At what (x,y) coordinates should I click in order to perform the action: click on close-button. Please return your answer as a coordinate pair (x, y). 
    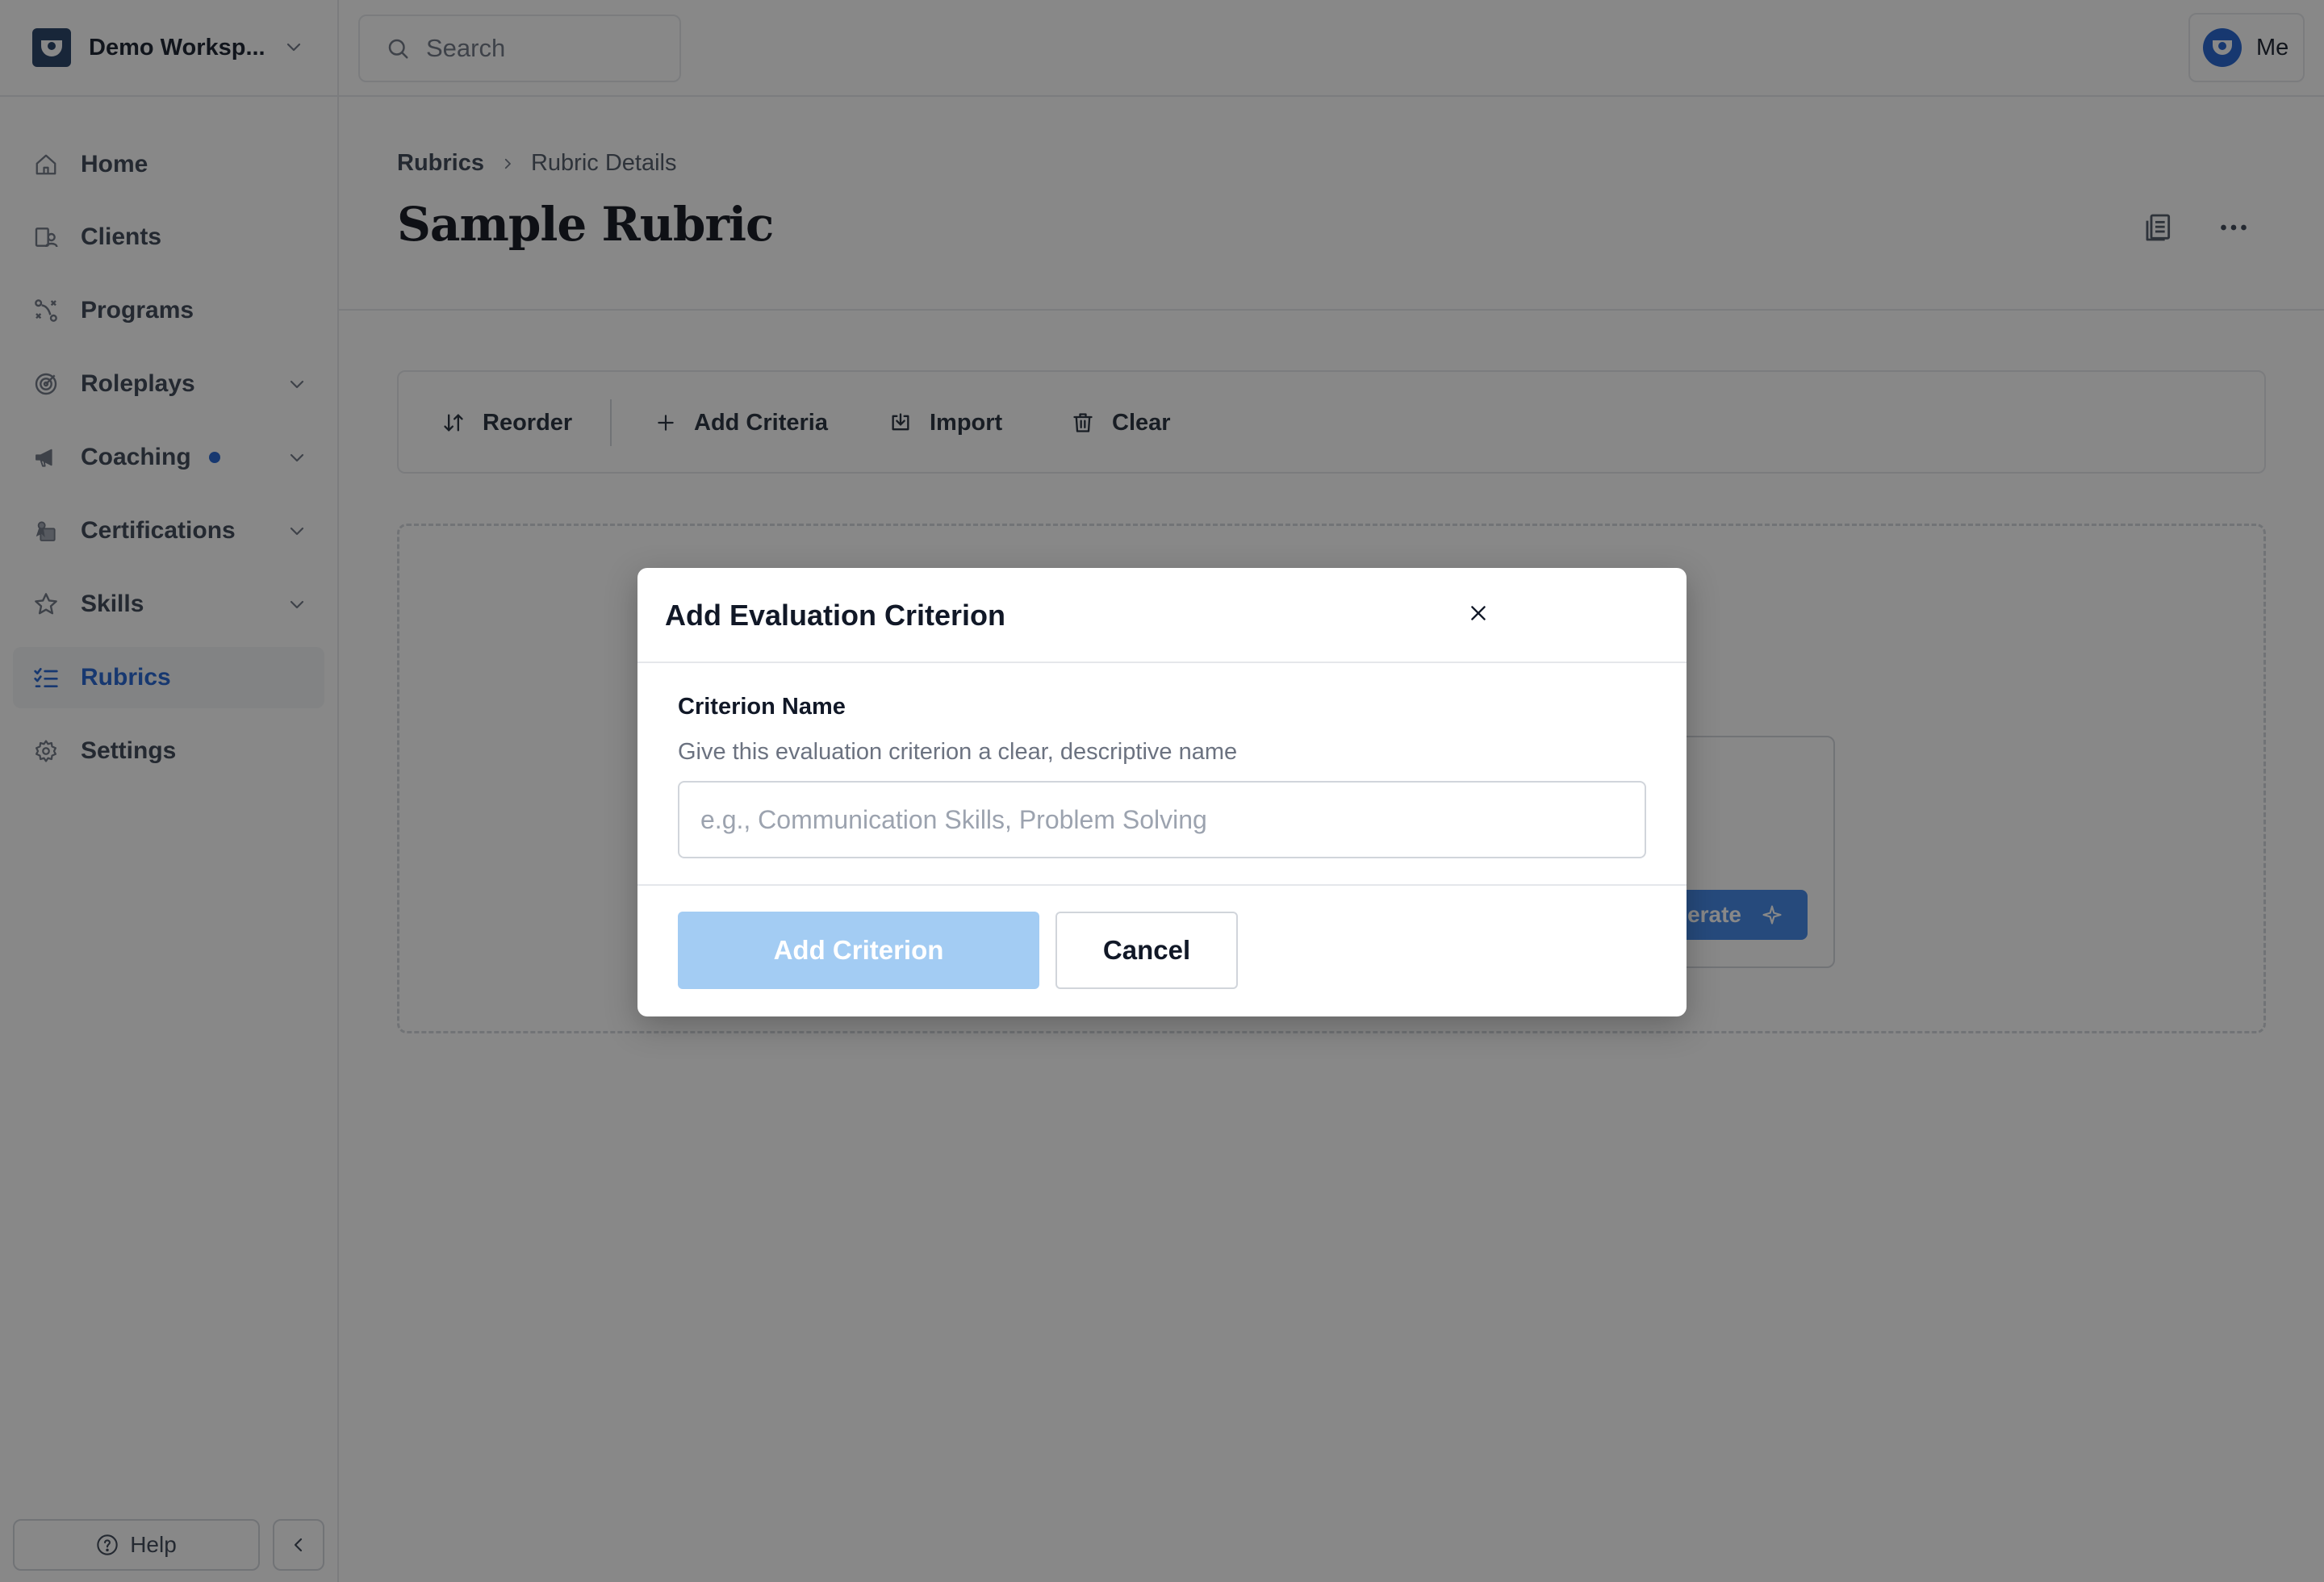
    Looking at the image, I should click on (1478, 613).